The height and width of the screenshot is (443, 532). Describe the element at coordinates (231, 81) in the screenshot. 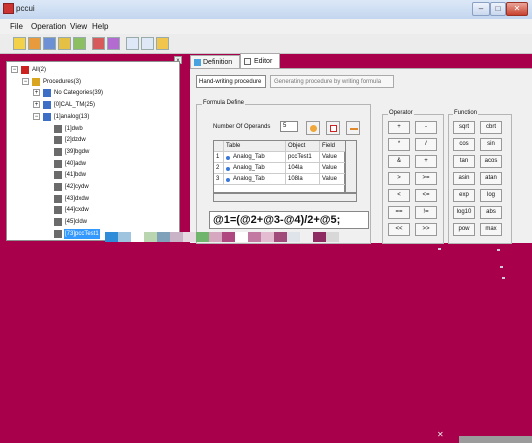

I see `handwriting-procedure-button: Hand-writing procedure` at that location.